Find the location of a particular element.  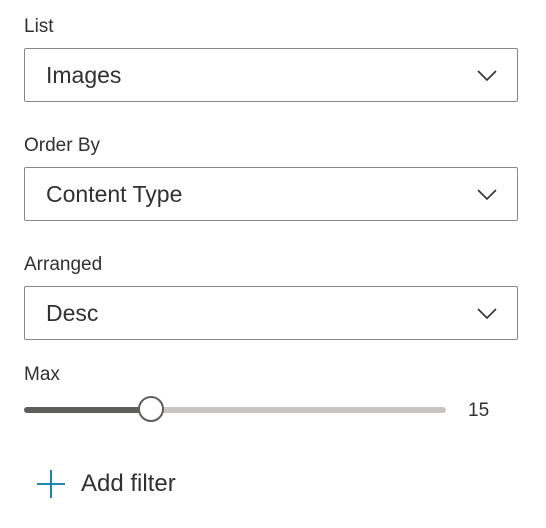

list-dropdown-value: Images is located at coordinates (84, 75).